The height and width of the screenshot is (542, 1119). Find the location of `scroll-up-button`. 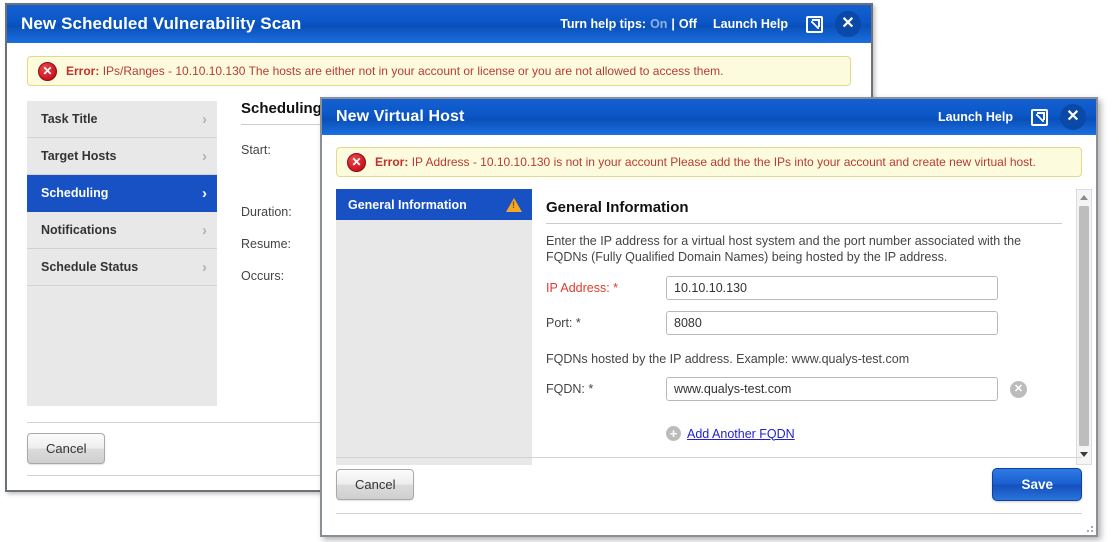

scroll-up-button is located at coordinates (1084, 197).